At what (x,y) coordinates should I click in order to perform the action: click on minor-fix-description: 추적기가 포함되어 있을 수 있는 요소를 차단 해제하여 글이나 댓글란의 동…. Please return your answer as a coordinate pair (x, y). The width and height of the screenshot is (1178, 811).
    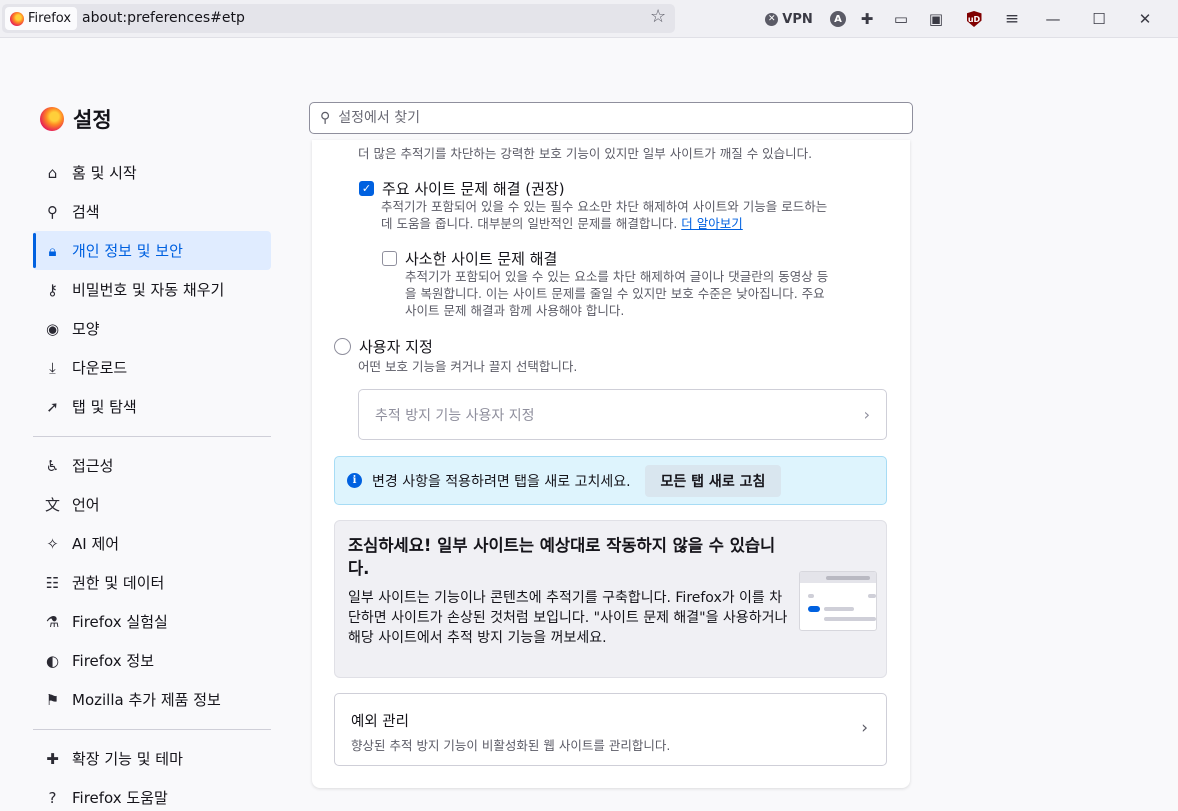
    Looking at the image, I should click on (617, 293).